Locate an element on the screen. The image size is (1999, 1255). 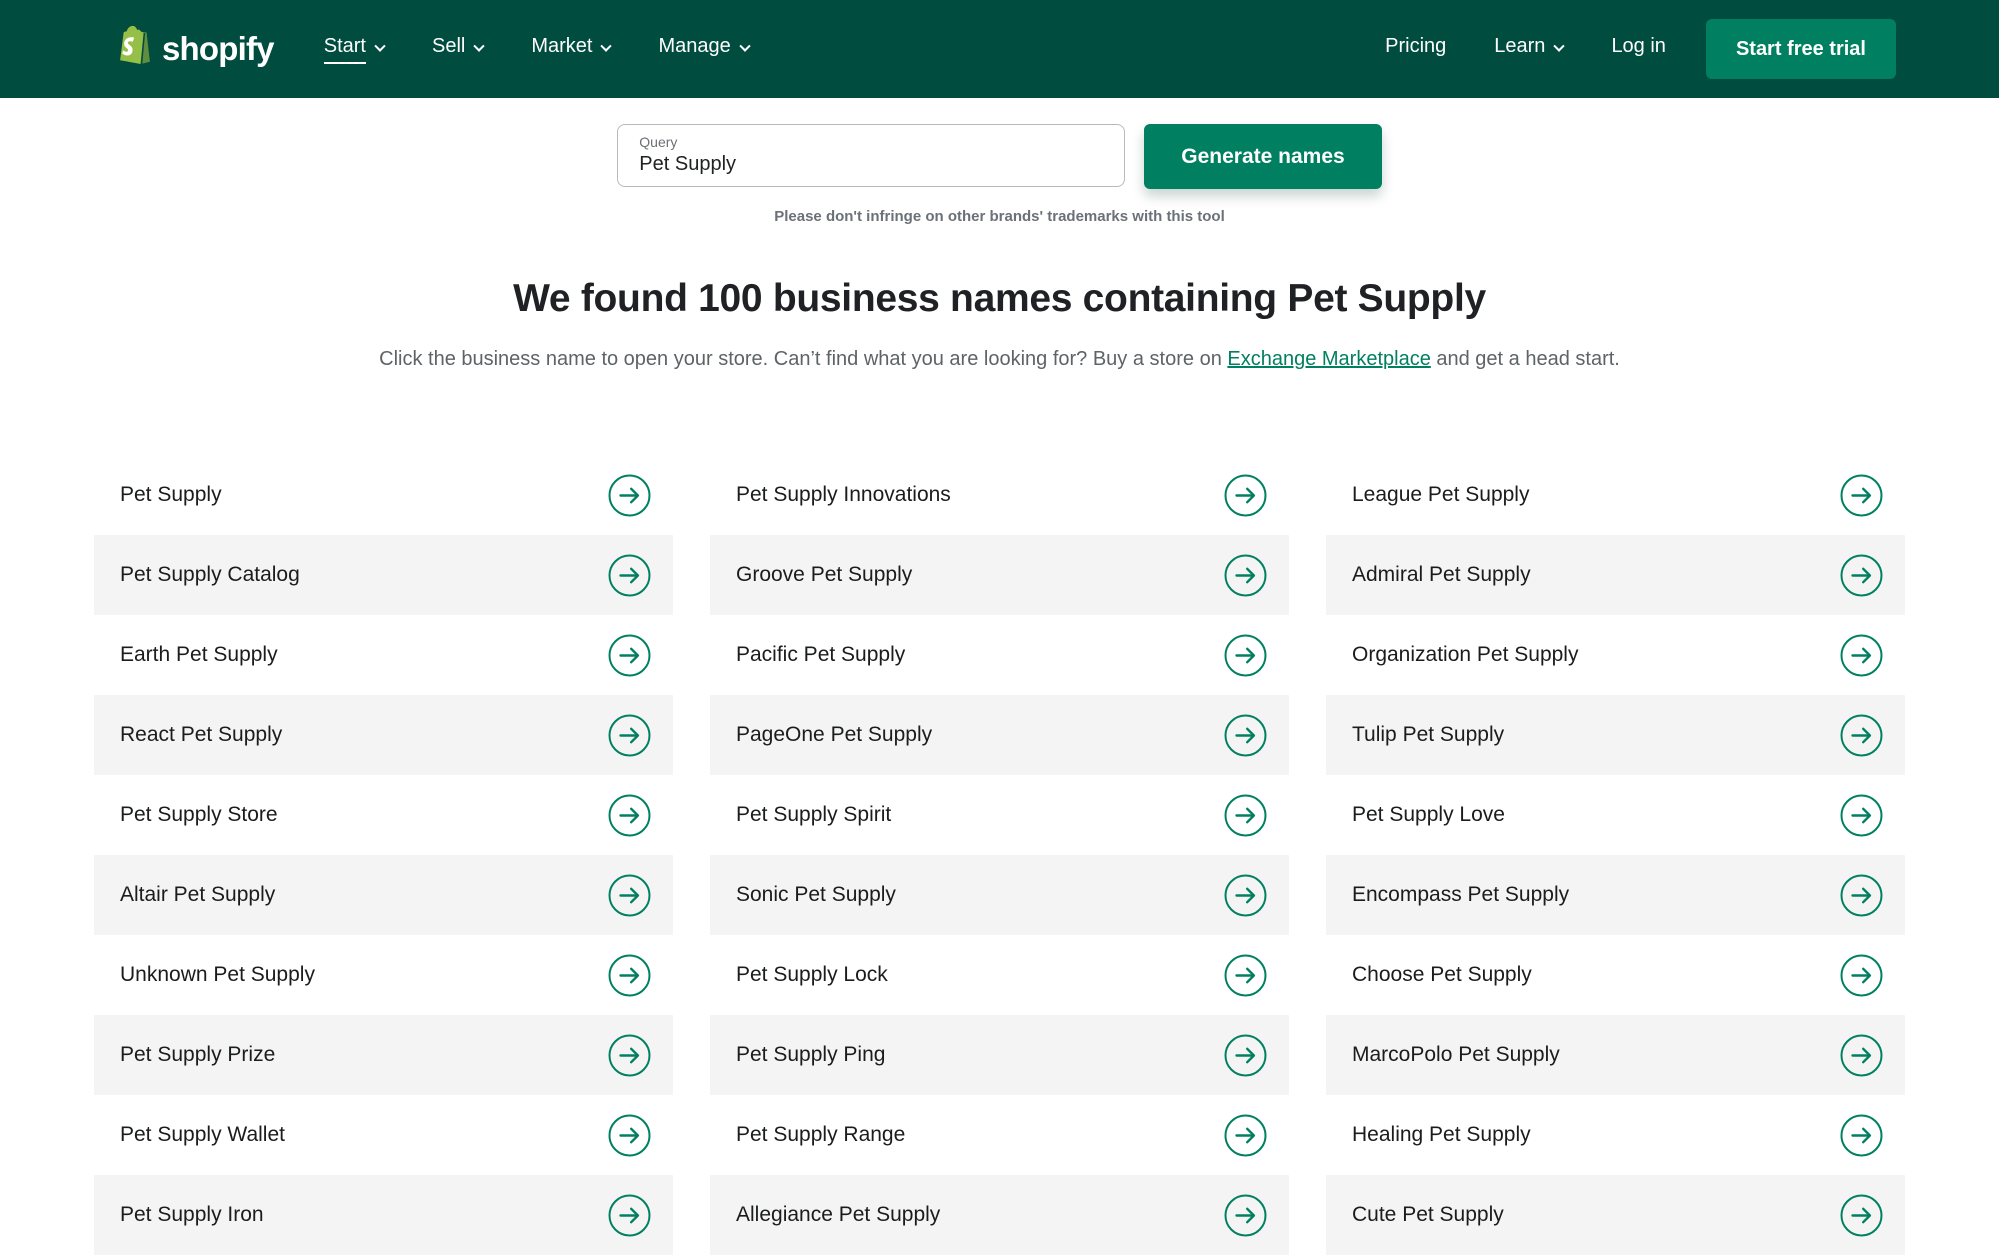
shopify-logo: shopify is located at coordinates (193, 49).